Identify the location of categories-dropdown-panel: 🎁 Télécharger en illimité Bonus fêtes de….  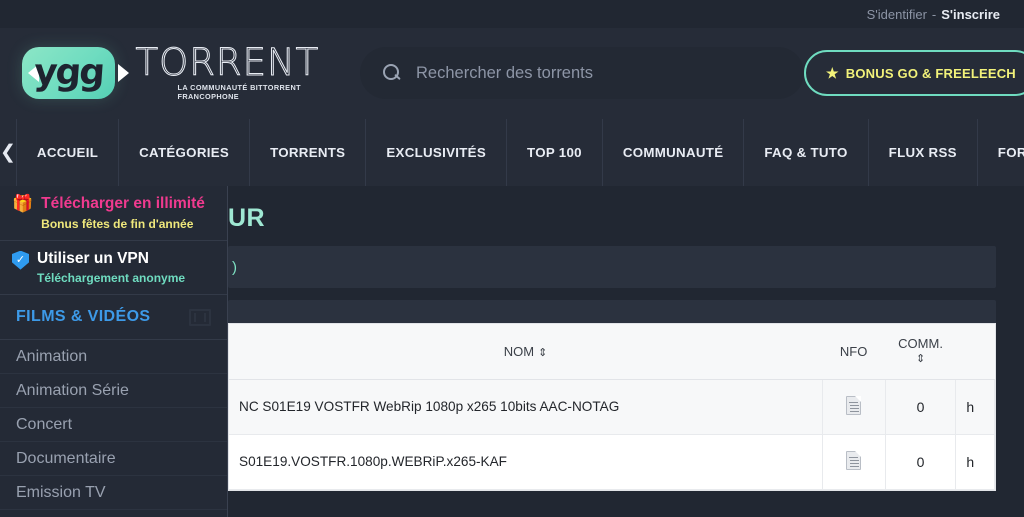
(114, 351).